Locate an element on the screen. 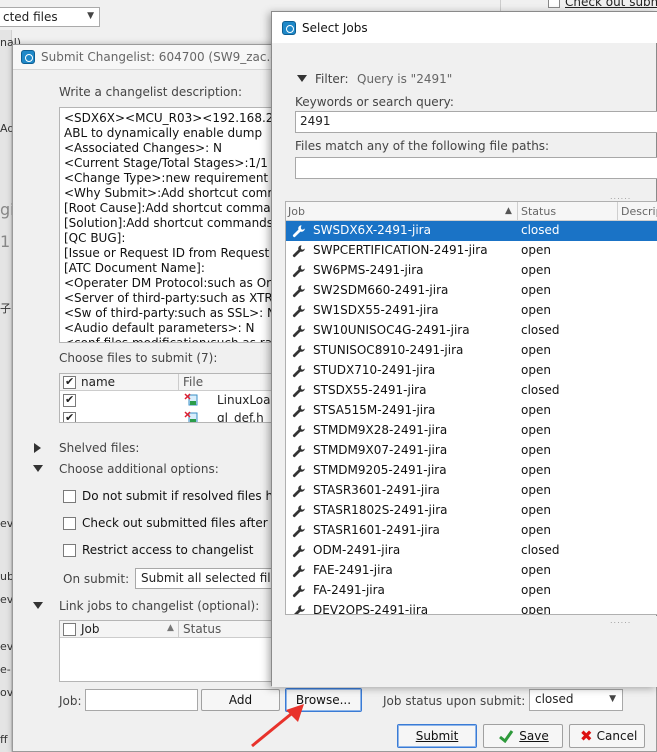 Image resolution: width=657 pixels, height=752 pixels. file-row: gl_def.h is located at coordinates (174, 416).